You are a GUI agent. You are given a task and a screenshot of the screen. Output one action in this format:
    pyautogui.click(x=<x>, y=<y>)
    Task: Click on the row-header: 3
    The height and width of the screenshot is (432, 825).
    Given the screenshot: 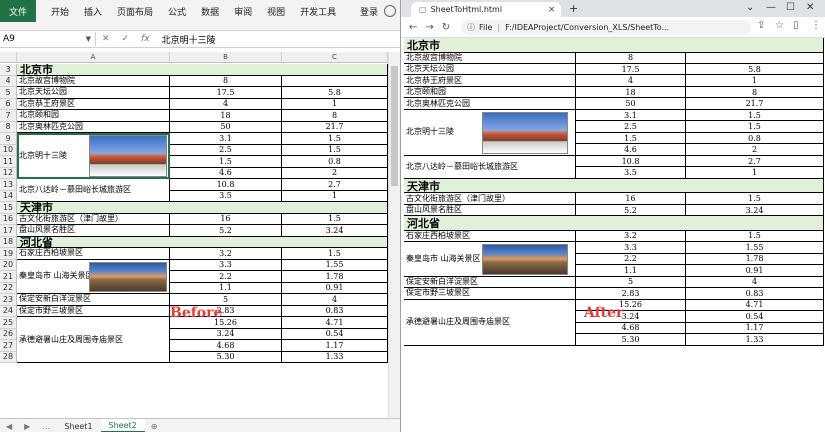 What is the action you would take?
    pyautogui.click(x=8, y=70)
    